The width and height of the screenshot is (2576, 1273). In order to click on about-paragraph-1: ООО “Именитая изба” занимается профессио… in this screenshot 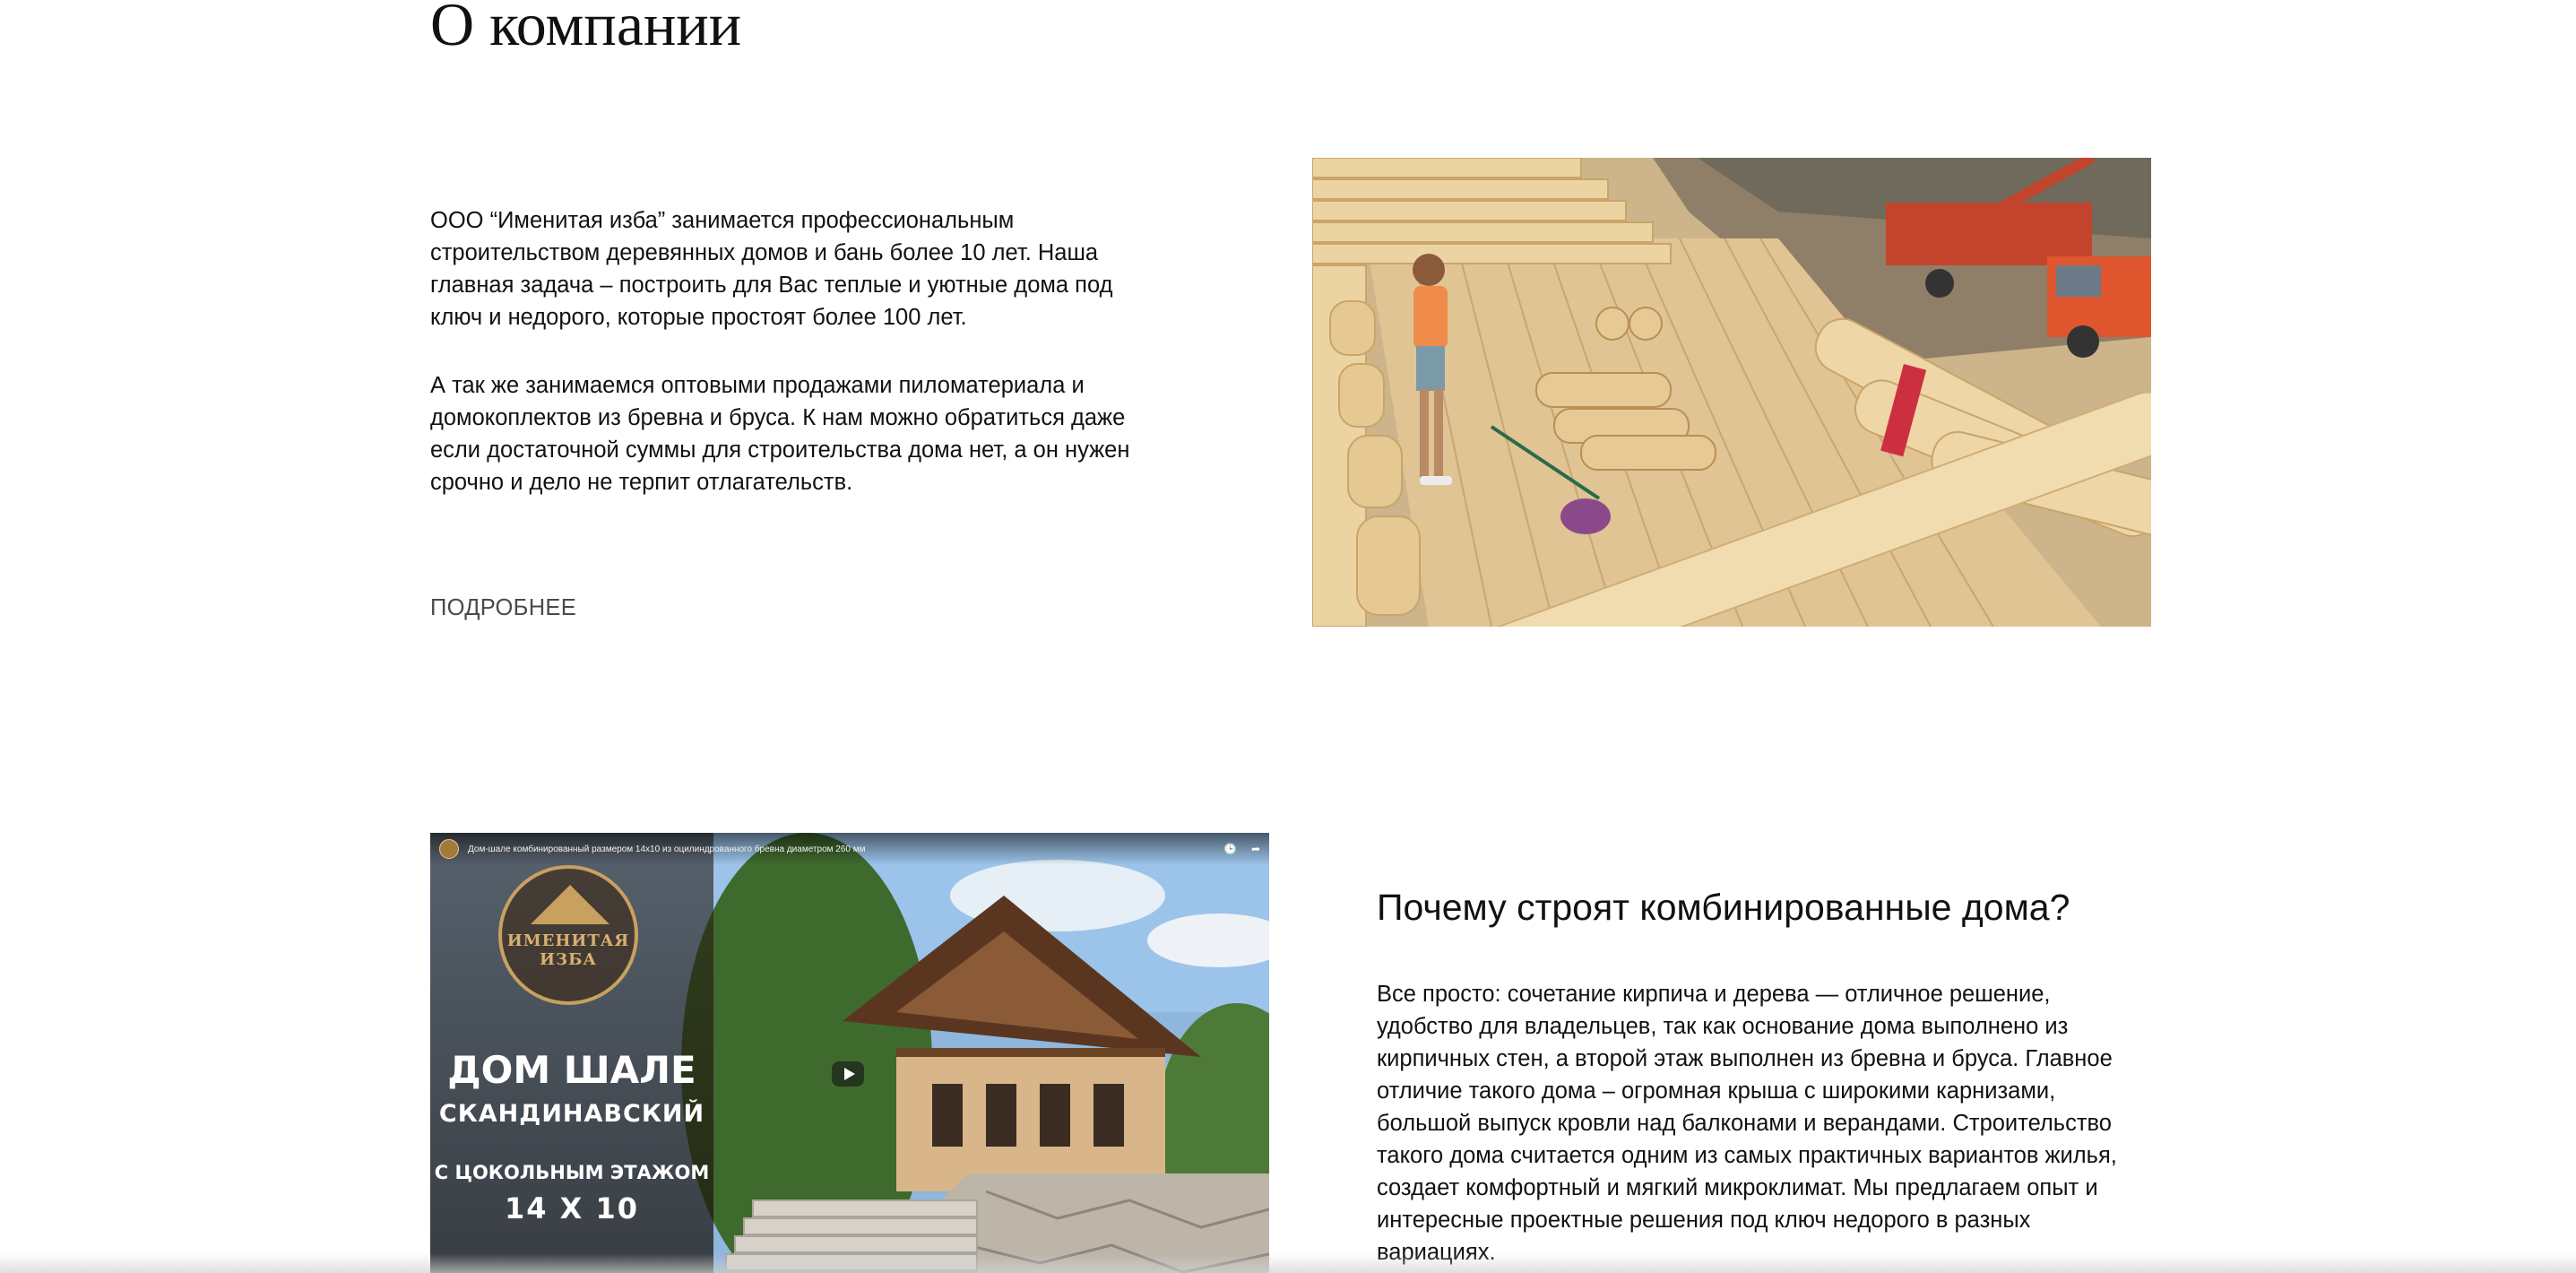, I will do `click(771, 269)`.